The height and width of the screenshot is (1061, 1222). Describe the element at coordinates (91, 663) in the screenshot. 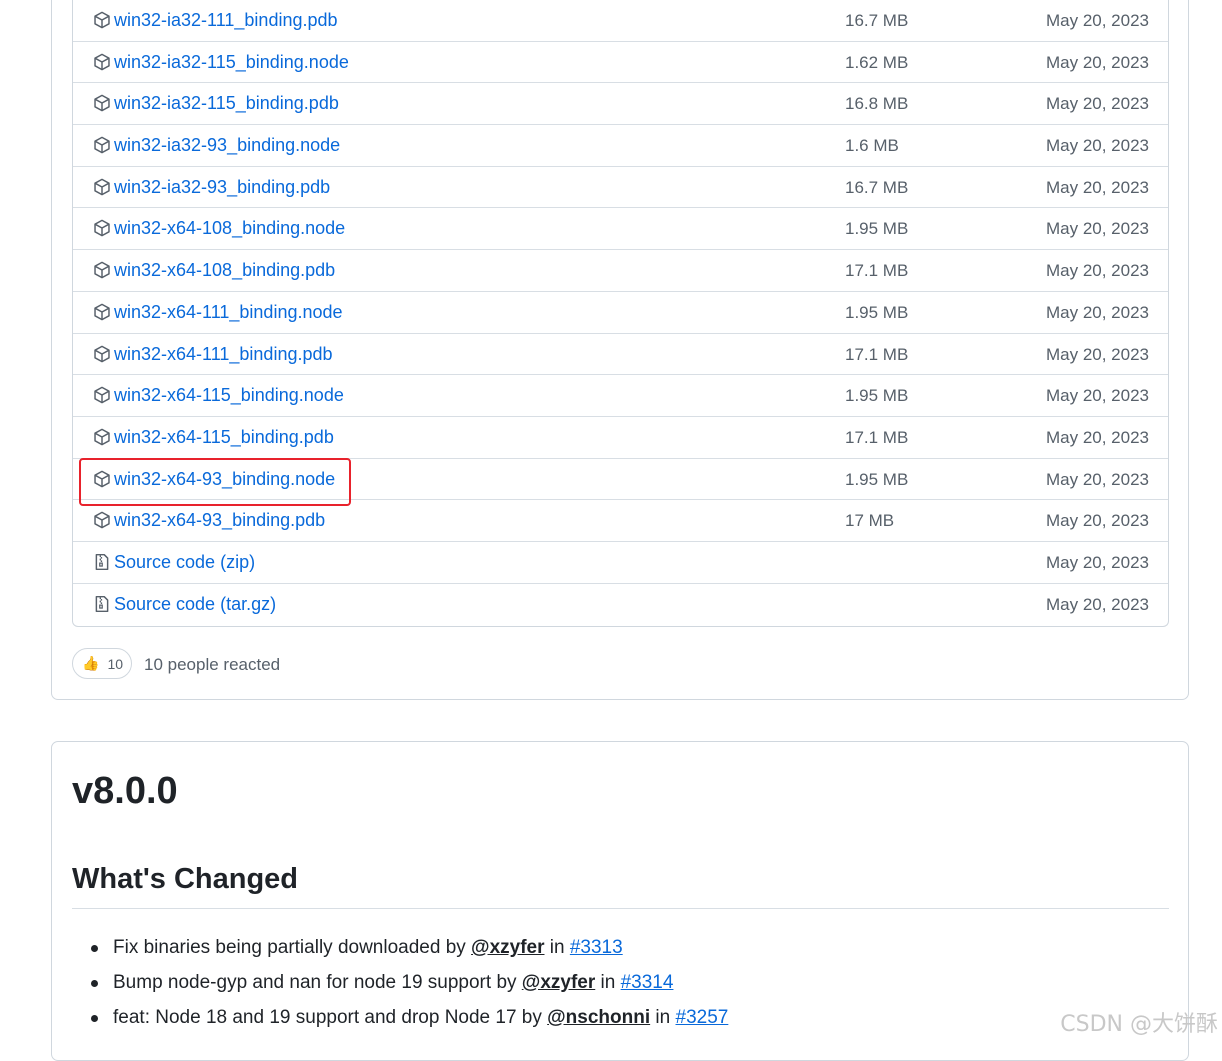

I see `thumbs-up-icon: 👍` at that location.